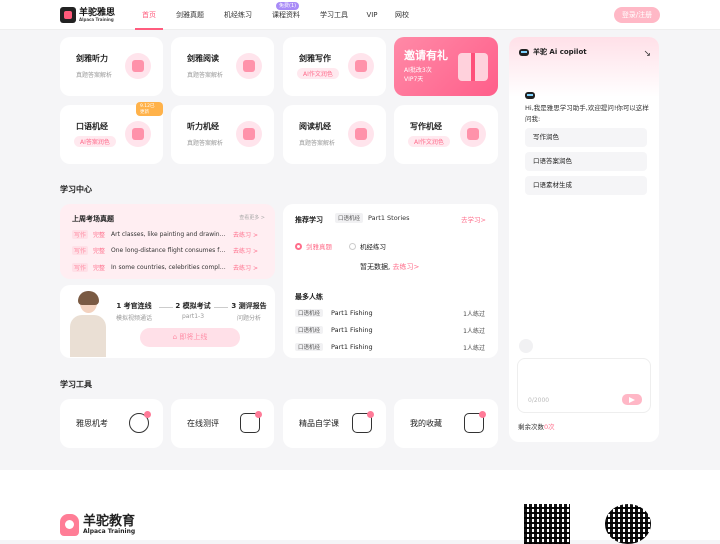 Image resolution: width=720 pixels, height=544 pixels. What do you see at coordinates (88, 324) in the screenshot?
I see `examiner-avatar` at bounding box center [88, 324].